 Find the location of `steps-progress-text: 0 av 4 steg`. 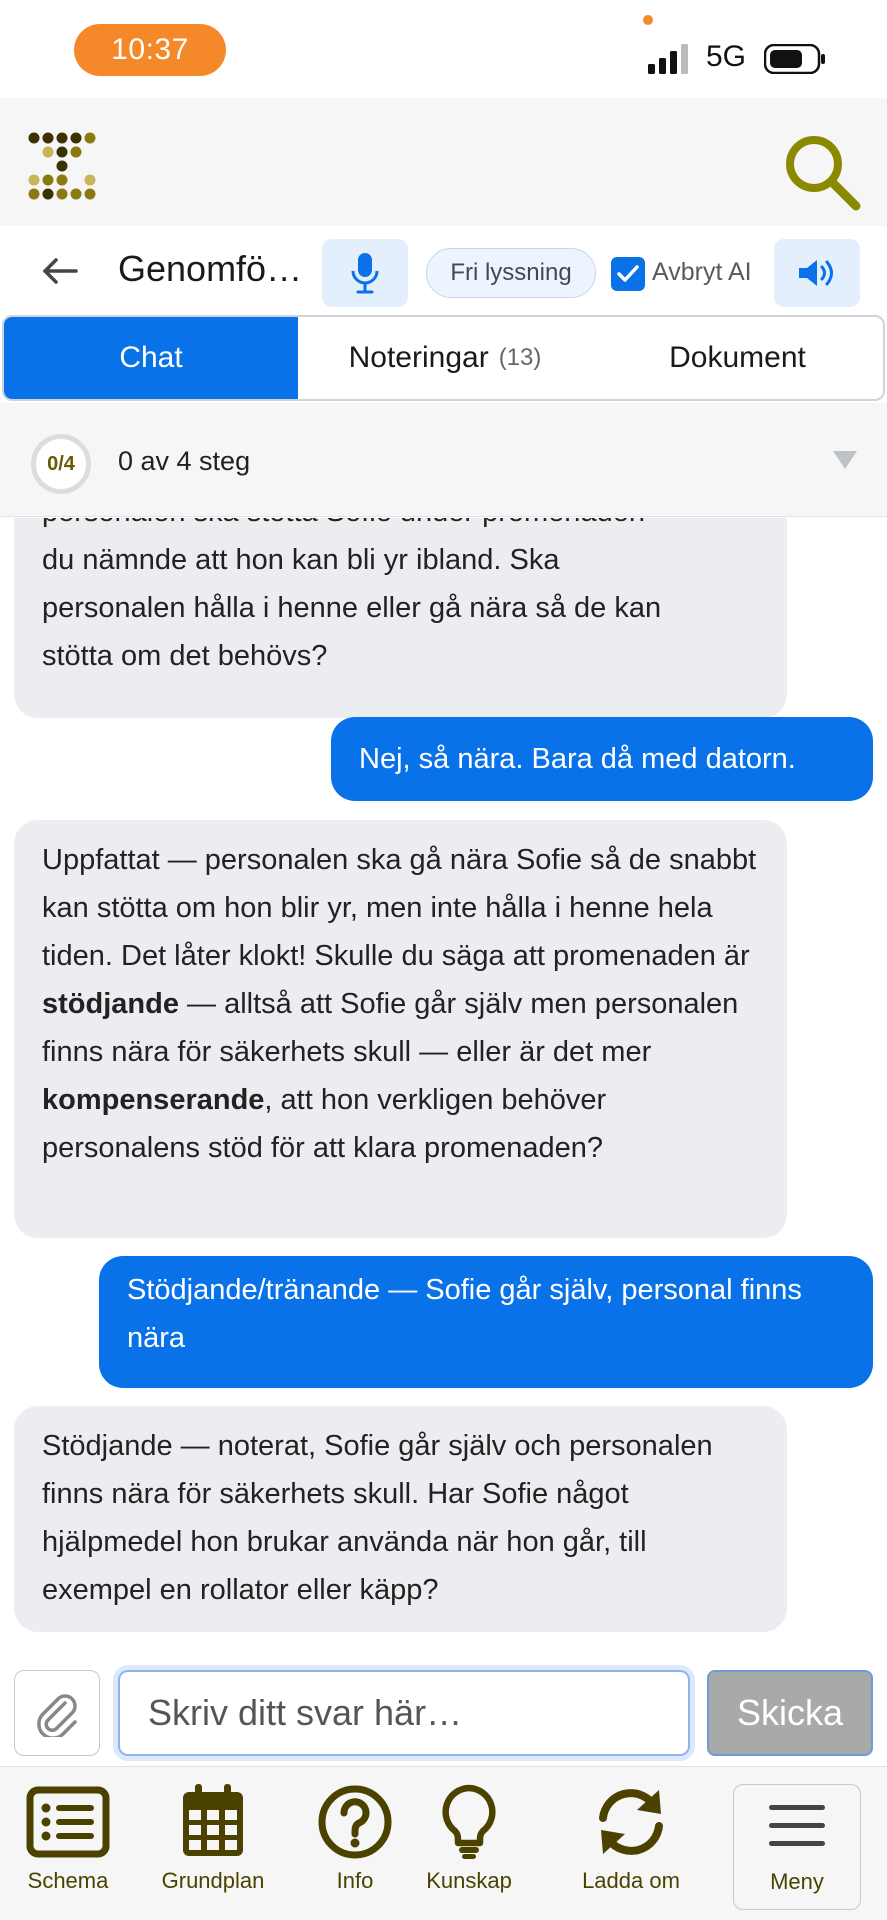

steps-progress-text: 0 av 4 steg is located at coordinates (184, 461).